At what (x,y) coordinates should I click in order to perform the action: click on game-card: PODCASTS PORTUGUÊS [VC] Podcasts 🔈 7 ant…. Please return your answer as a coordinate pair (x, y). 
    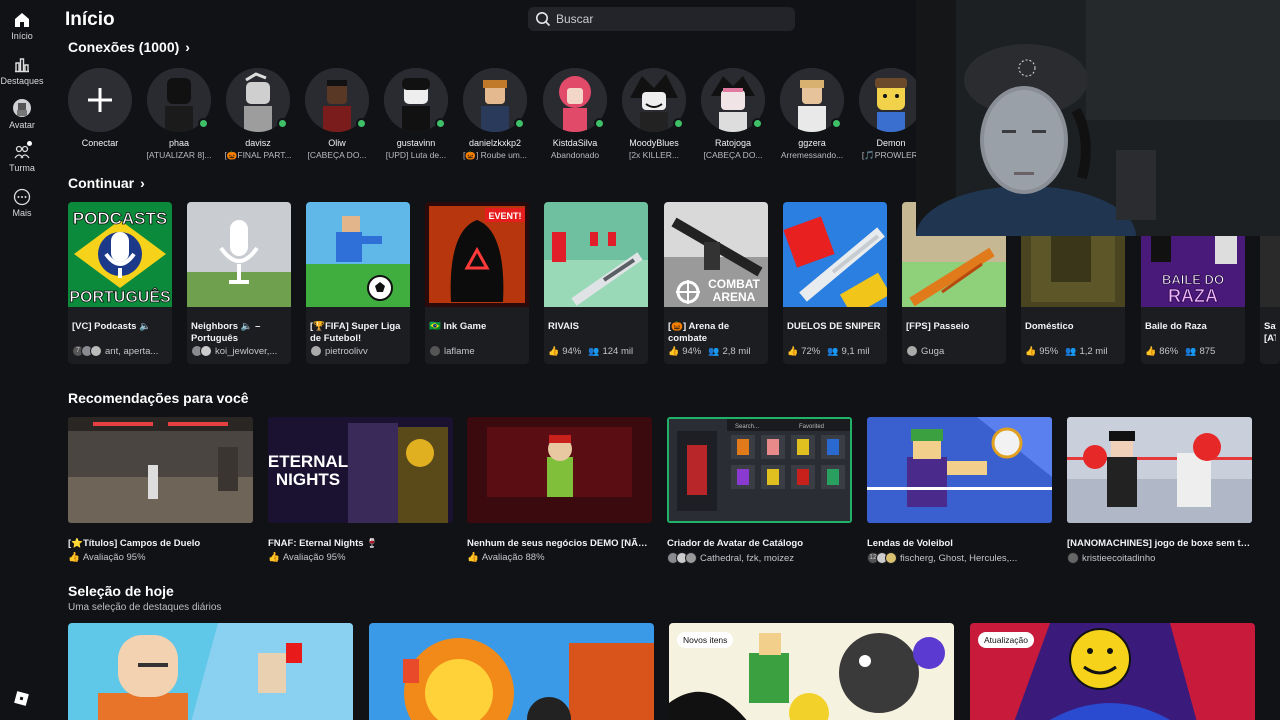
    Looking at the image, I should click on (120, 283).